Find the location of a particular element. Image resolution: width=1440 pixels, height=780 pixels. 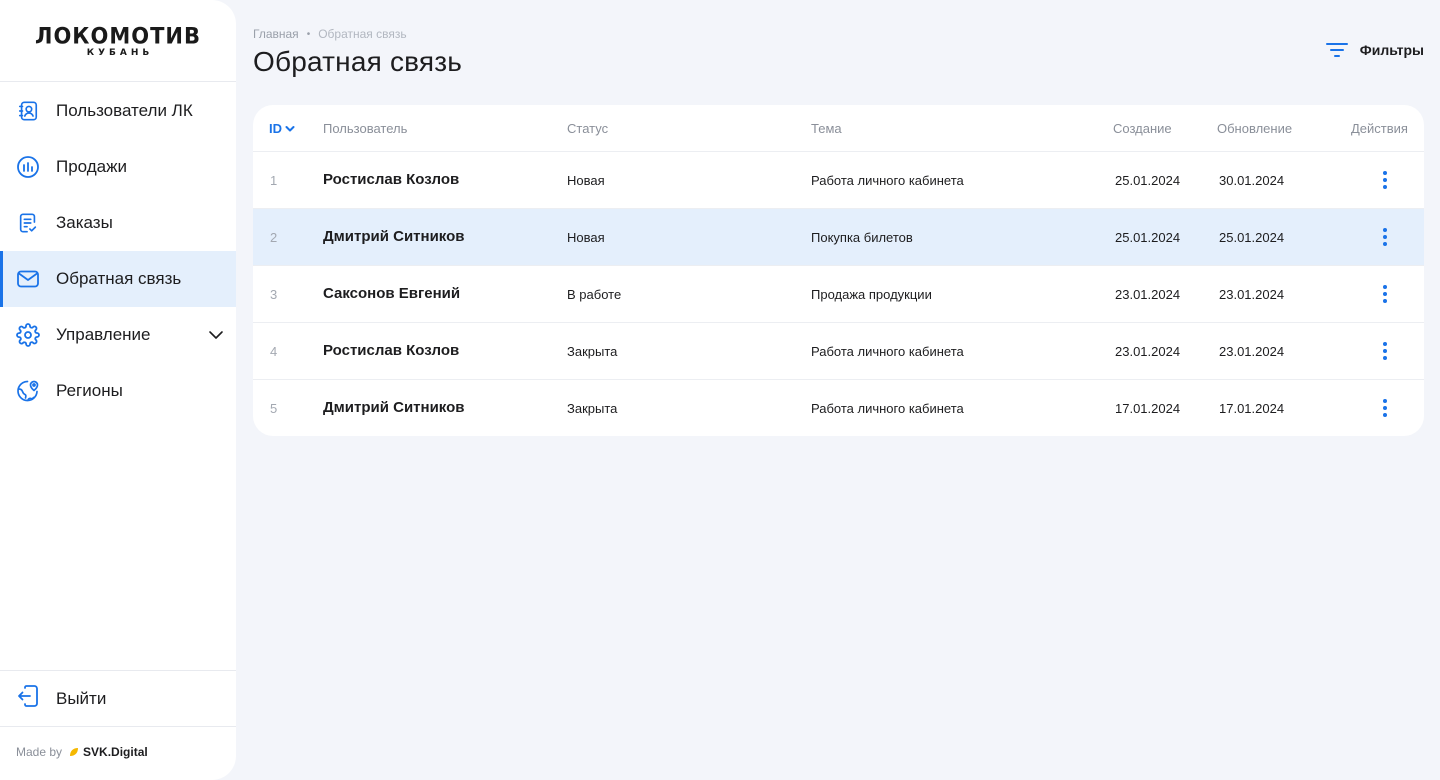

breadcrumb-current: Обратная связь is located at coordinates (362, 34).